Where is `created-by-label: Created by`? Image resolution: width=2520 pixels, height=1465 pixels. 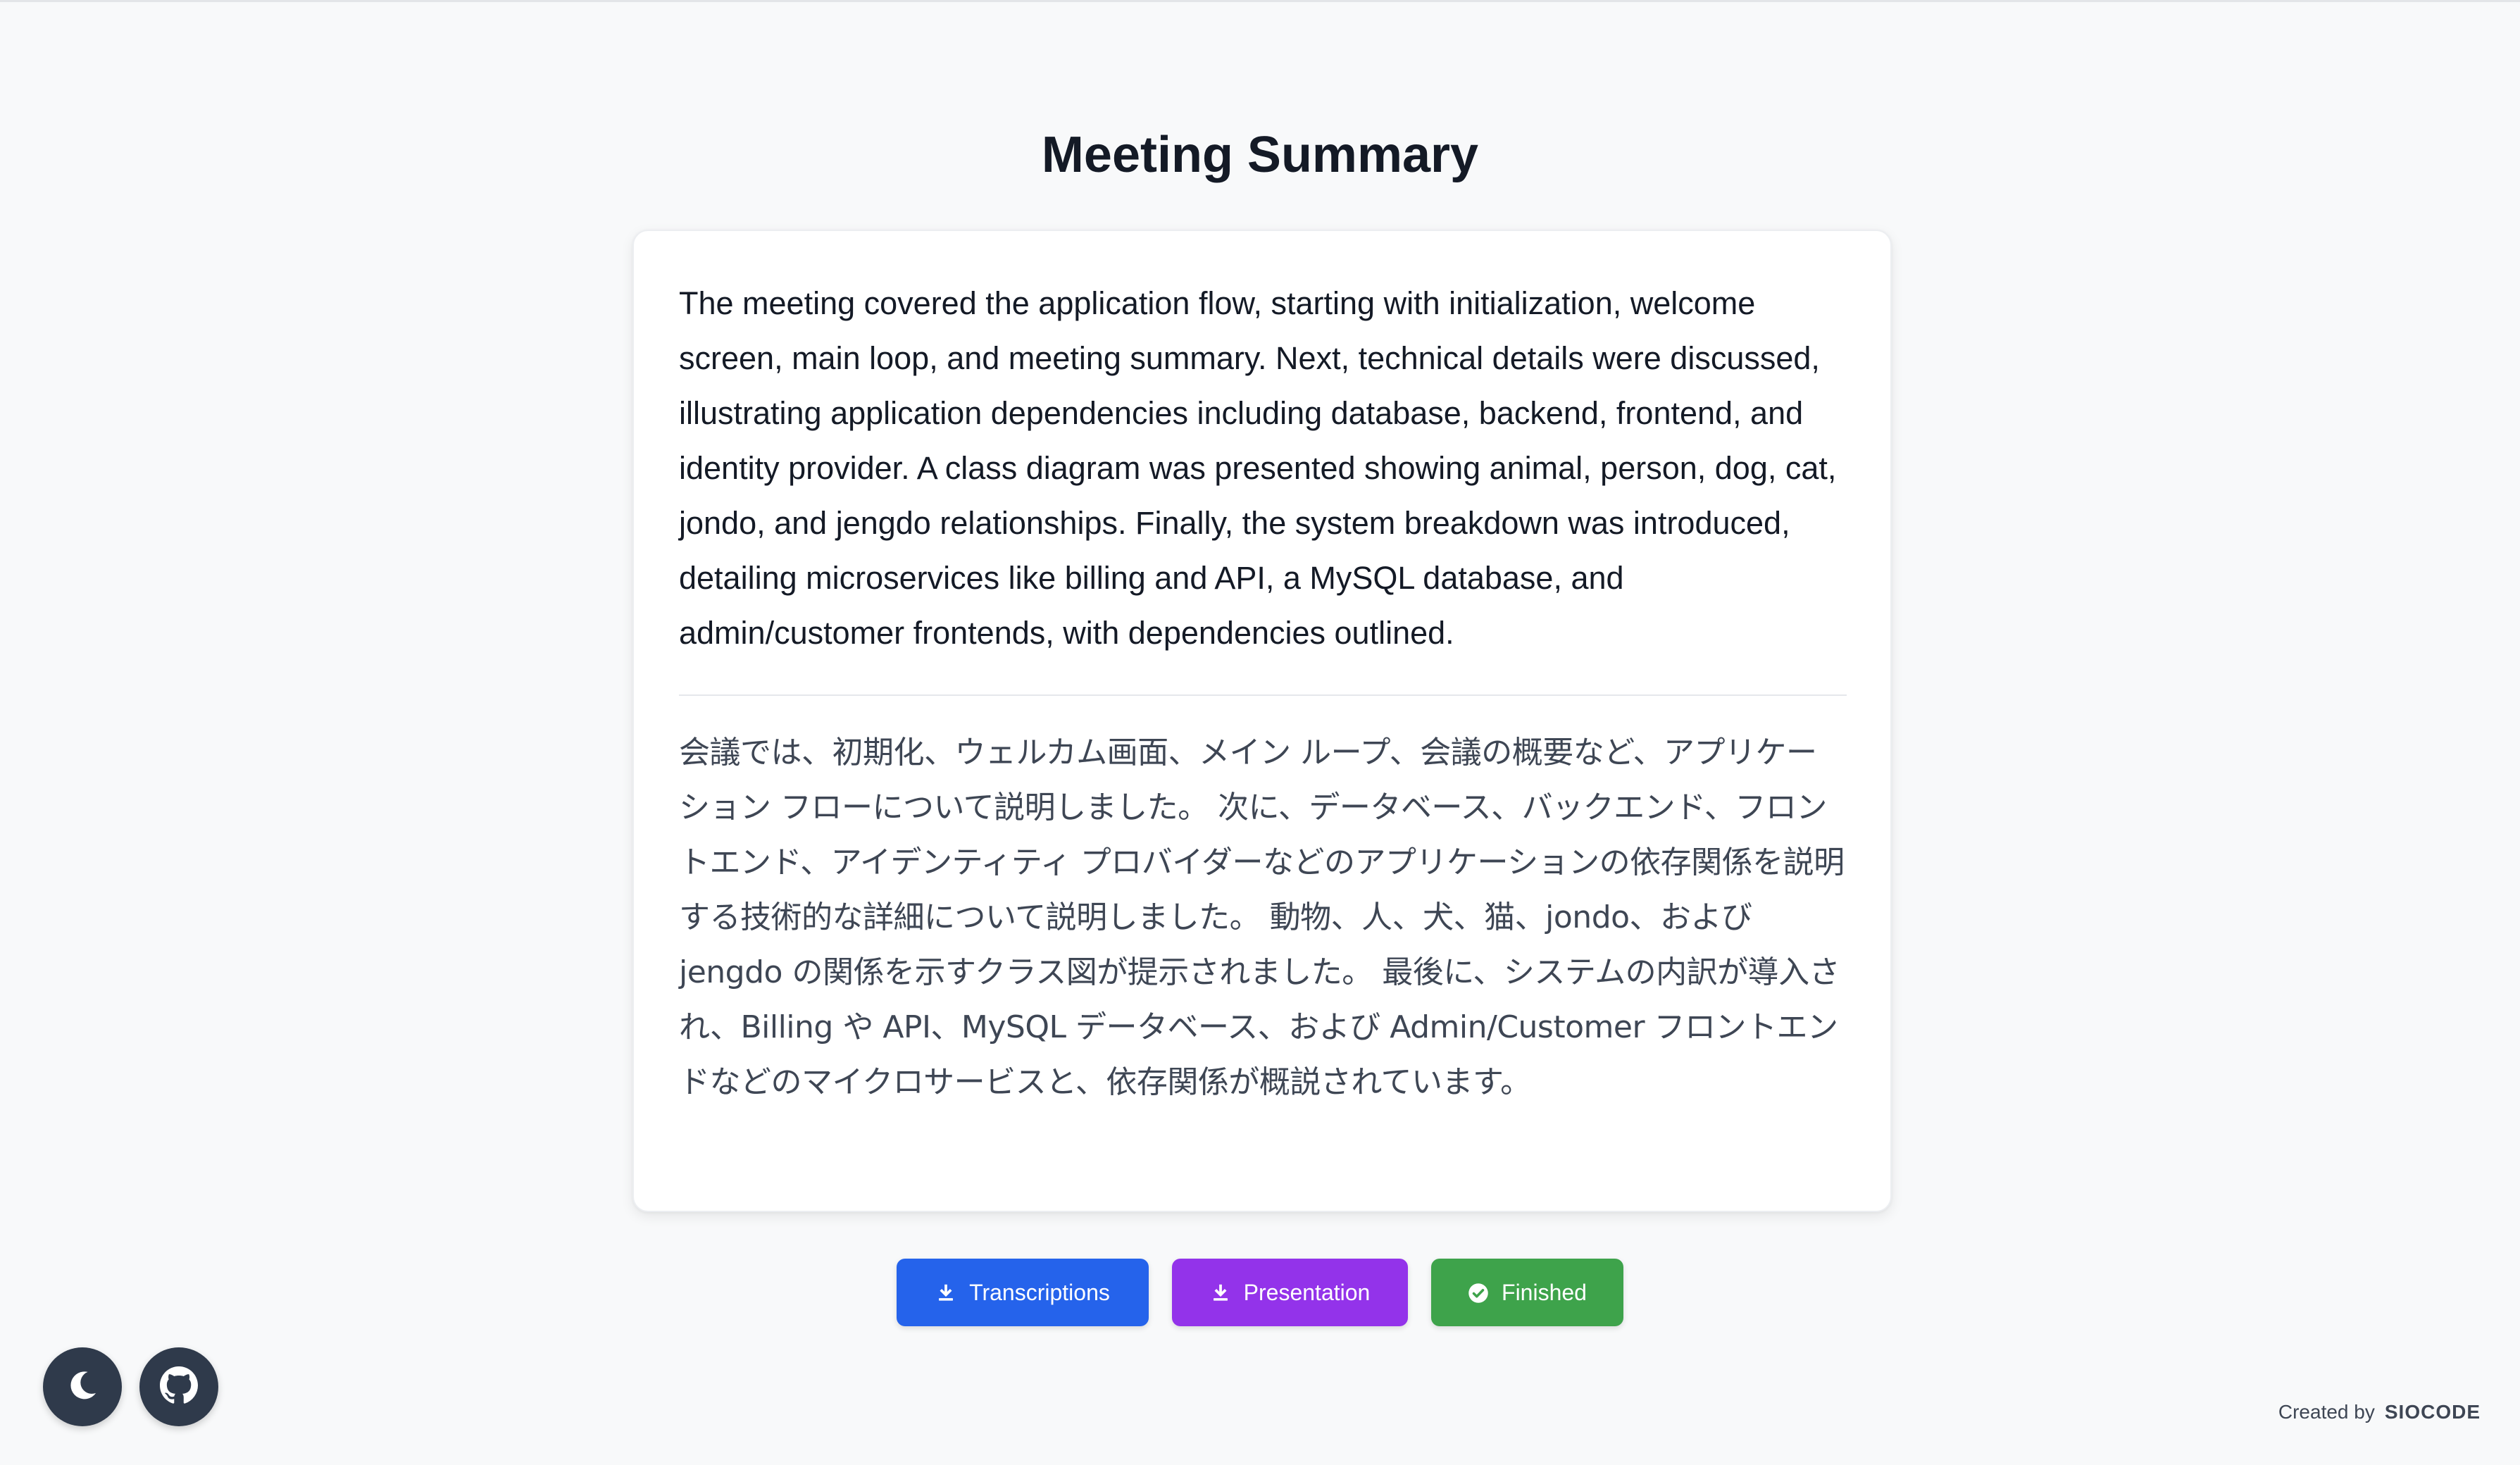 created-by-label: Created by is located at coordinates (2327, 1412).